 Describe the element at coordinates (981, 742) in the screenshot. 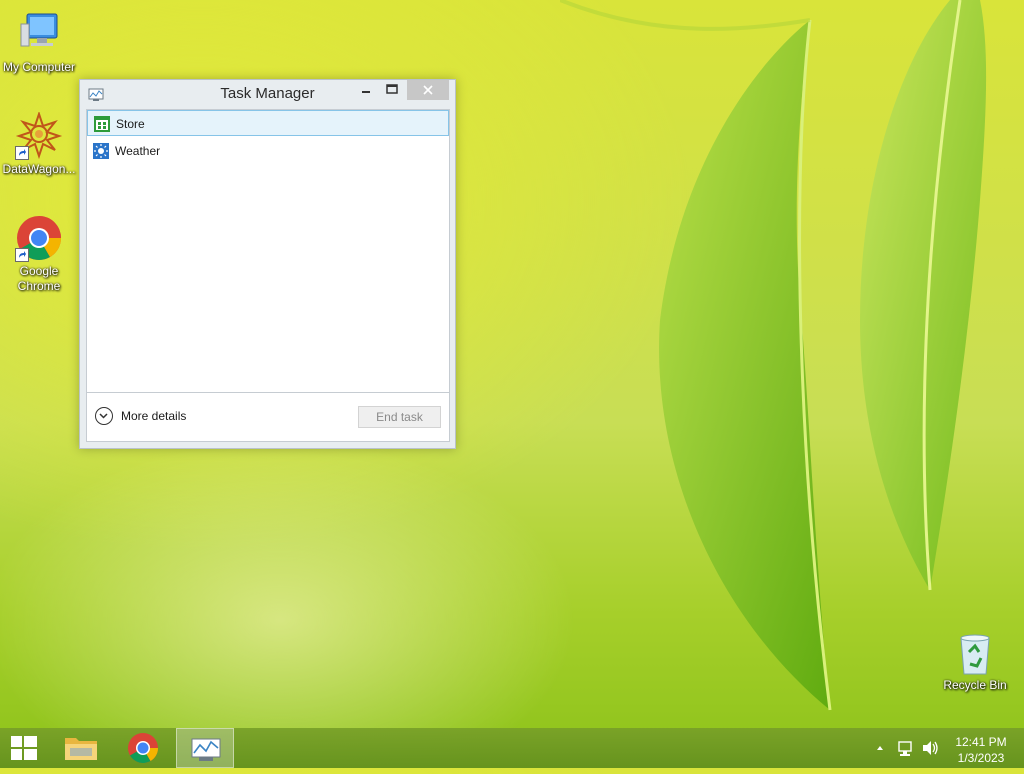

I see `clock-time: 12:41 PM` at that location.